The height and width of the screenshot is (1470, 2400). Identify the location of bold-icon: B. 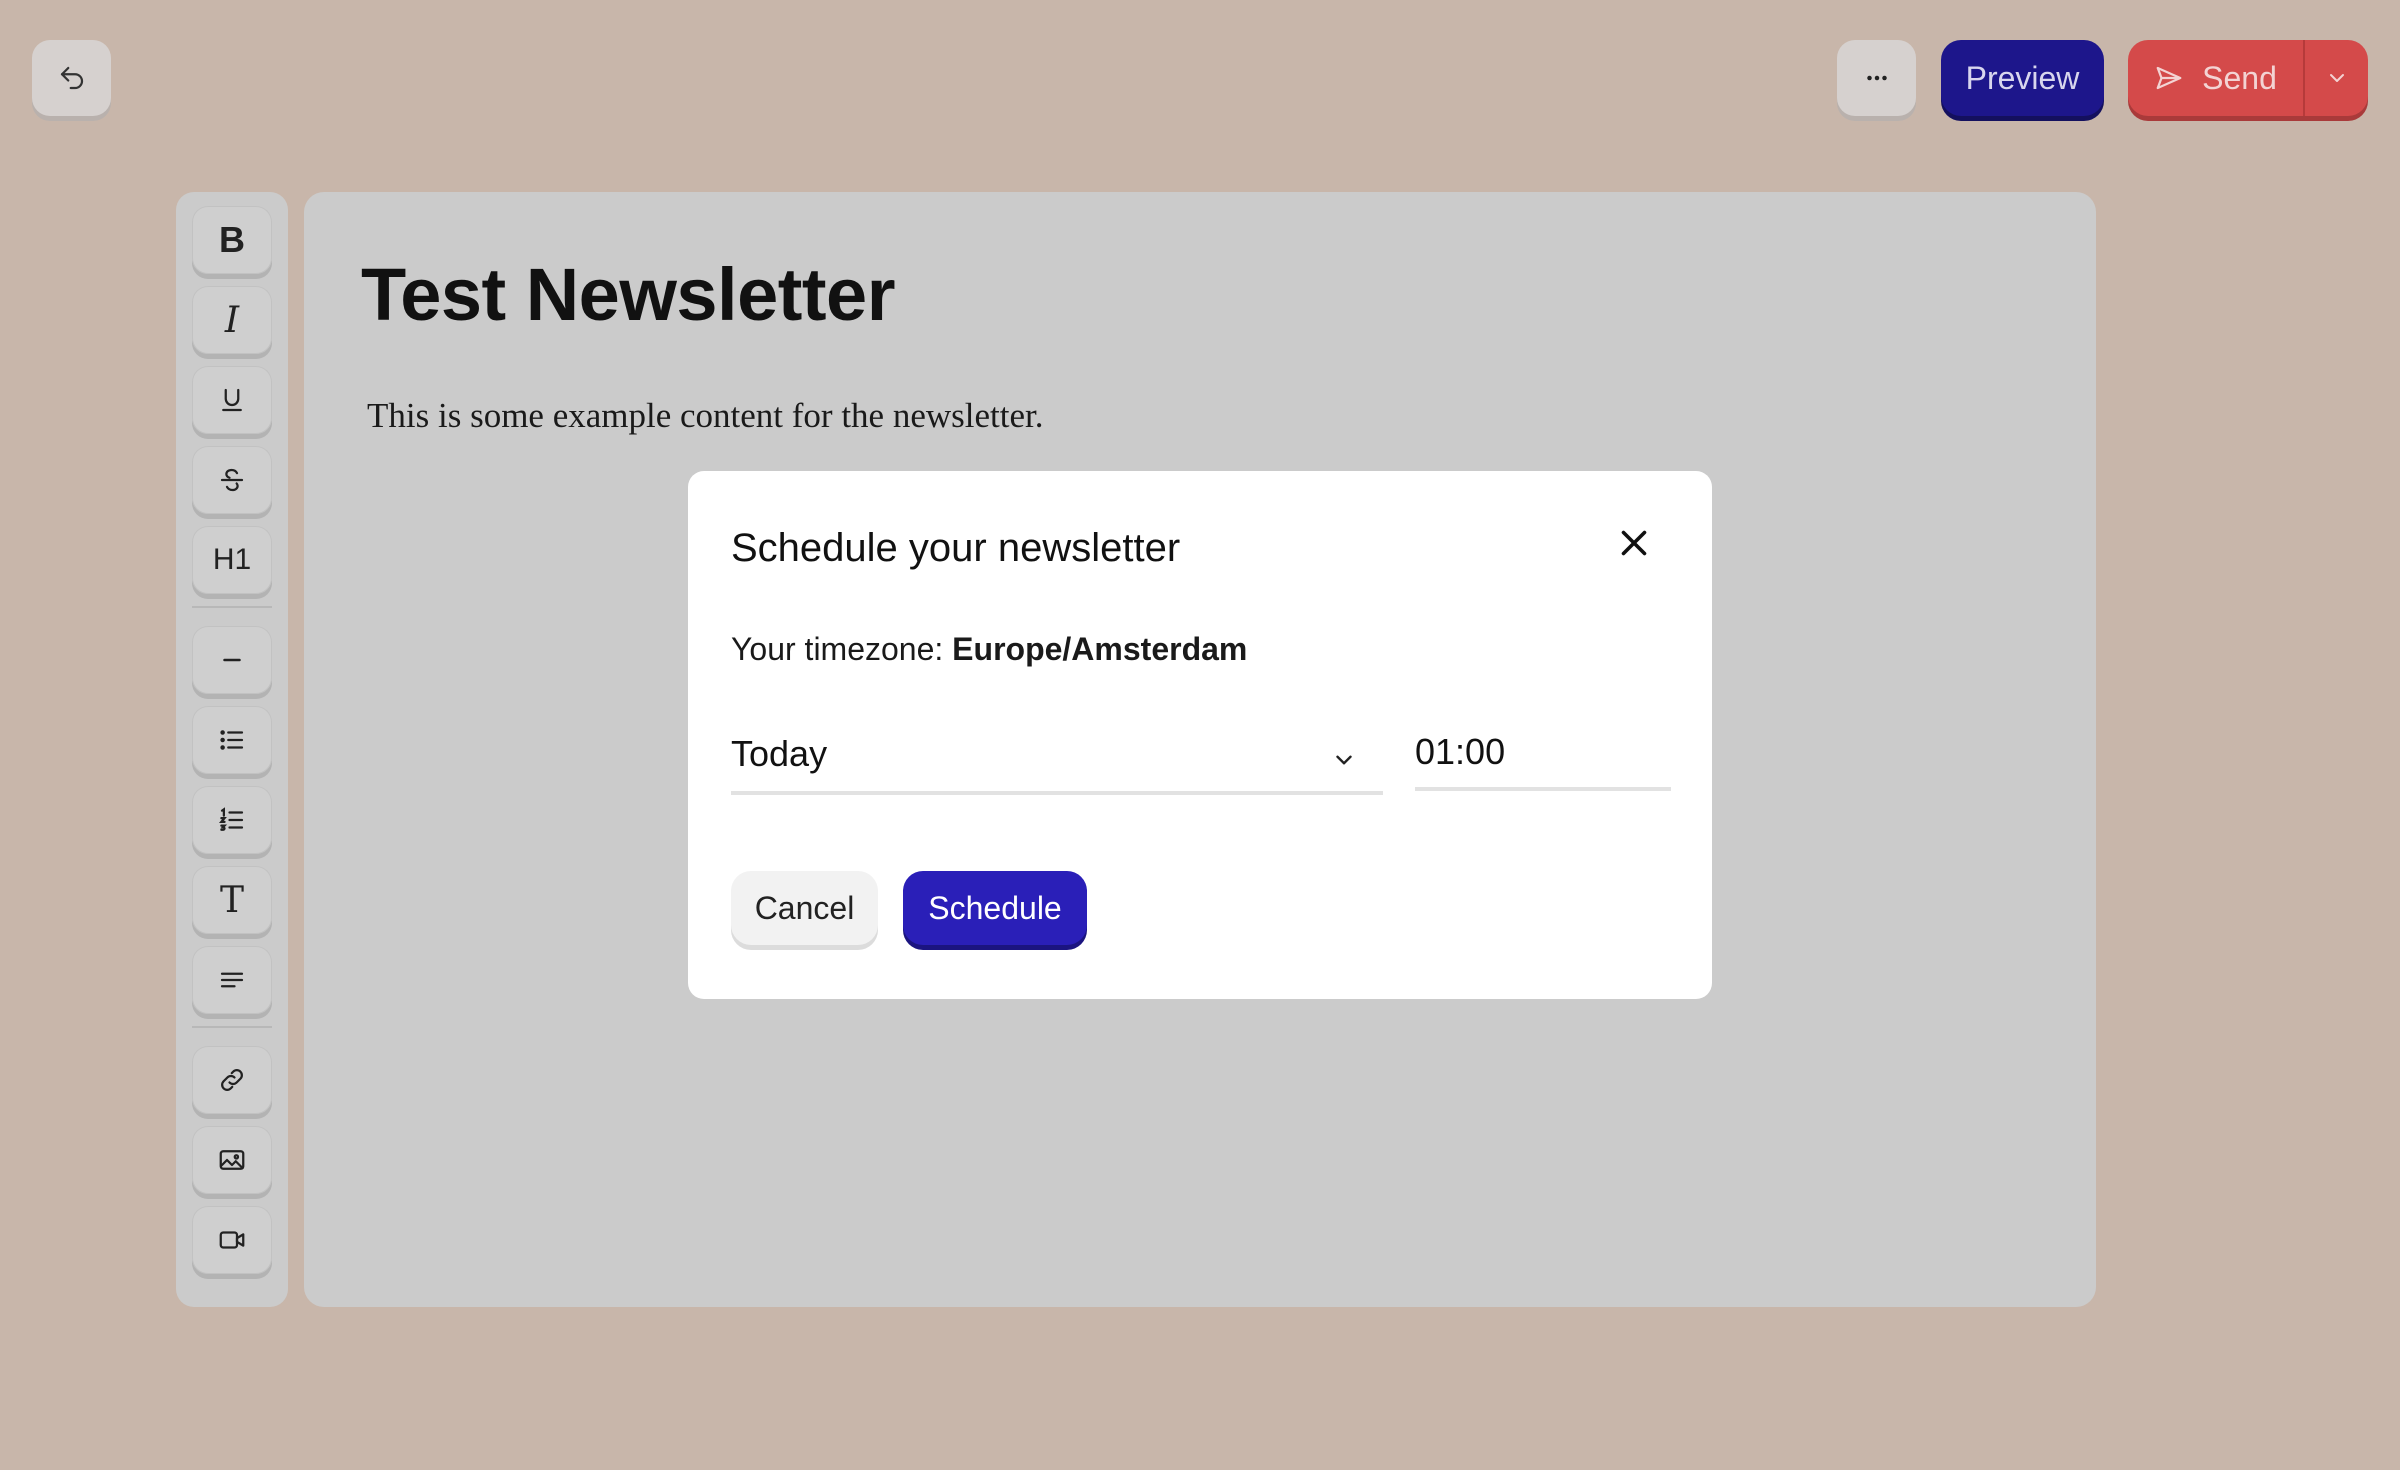
(232, 239).